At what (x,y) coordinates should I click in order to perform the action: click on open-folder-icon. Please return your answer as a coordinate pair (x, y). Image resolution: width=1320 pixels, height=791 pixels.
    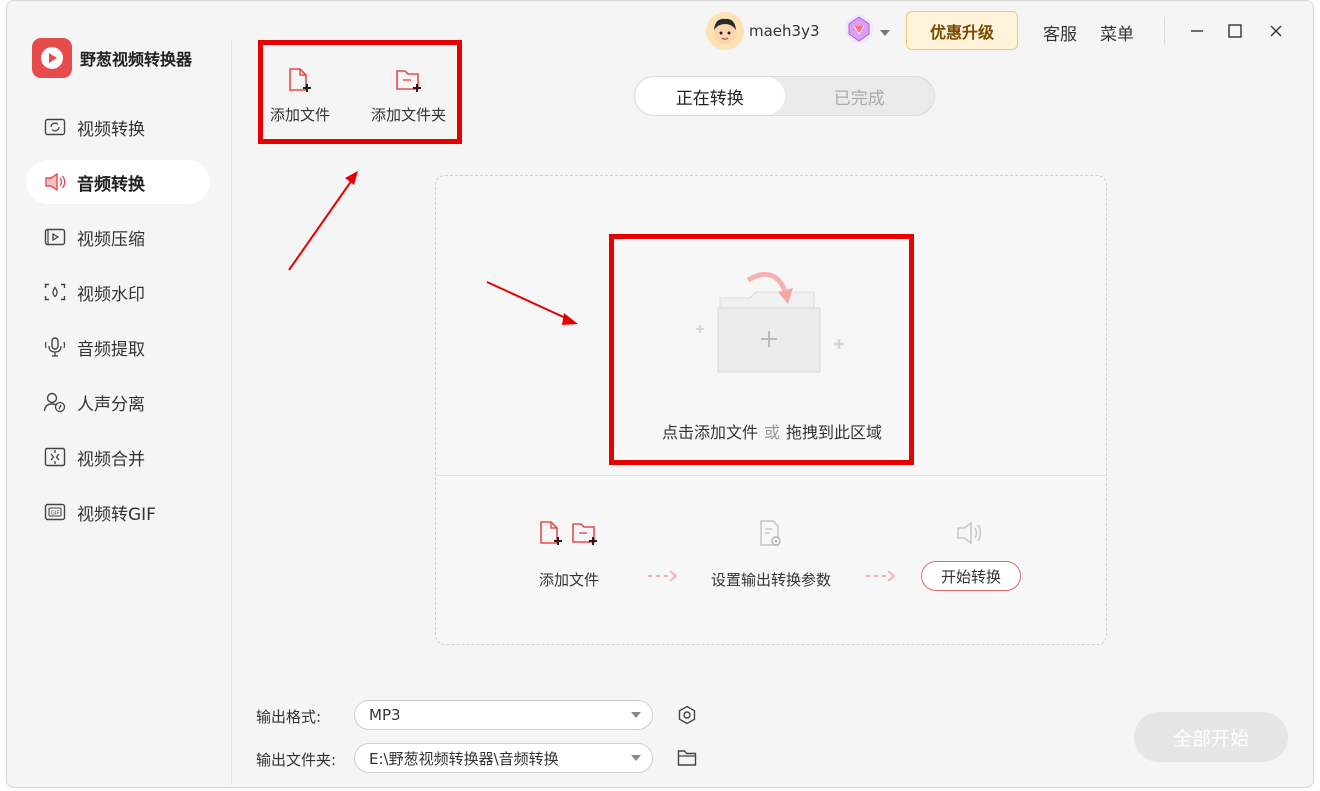
    Looking at the image, I should click on (687, 758).